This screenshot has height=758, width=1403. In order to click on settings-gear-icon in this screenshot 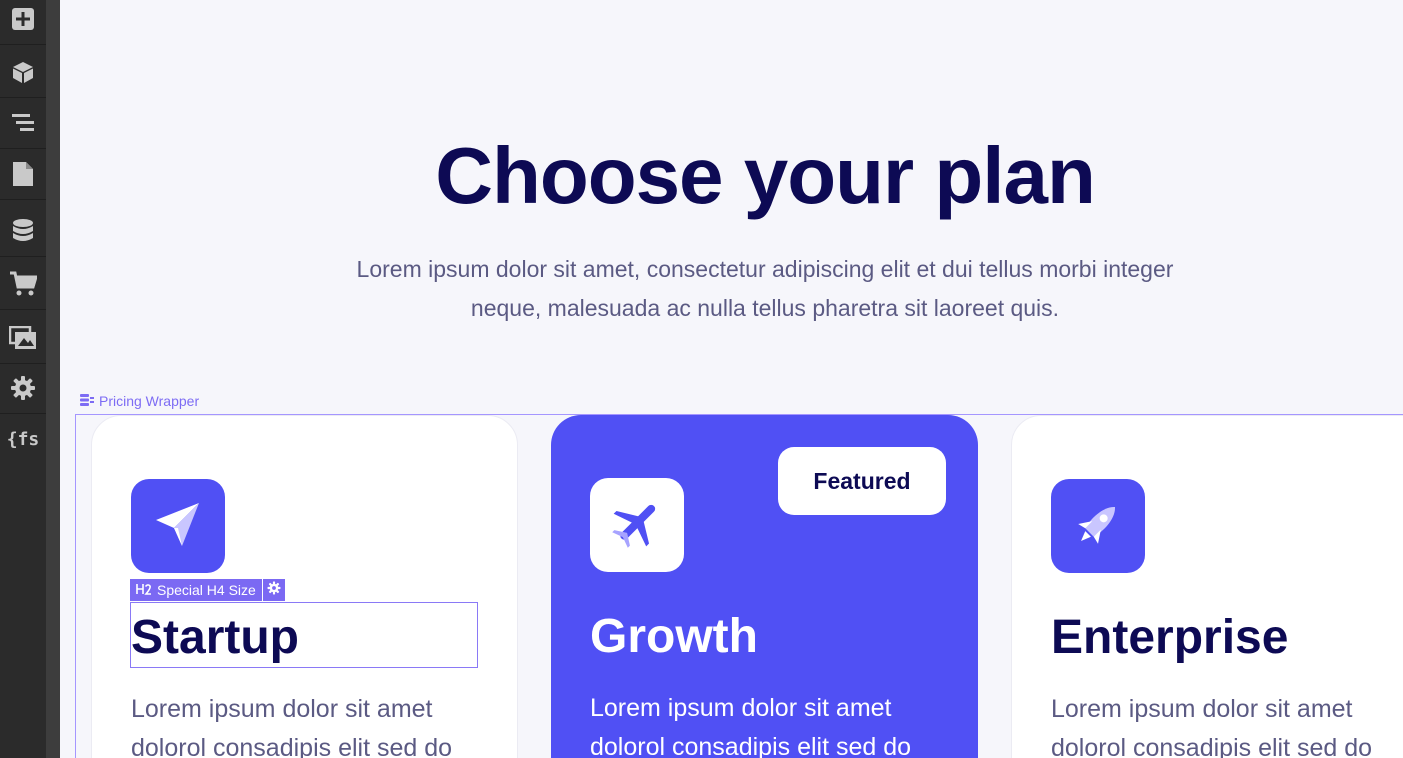, I will do `click(23, 388)`.